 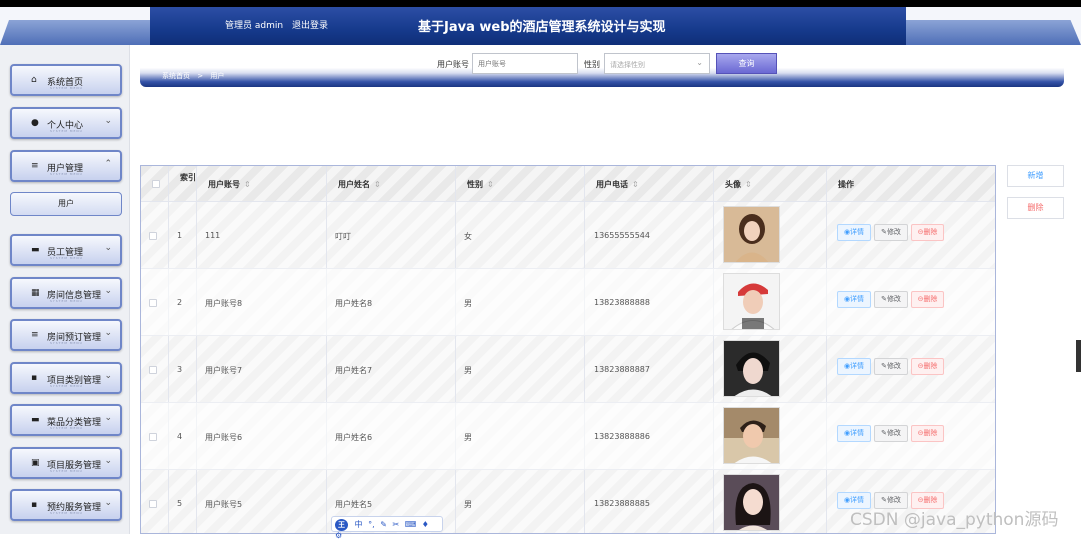 What do you see at coordinates (592, 64) in the screenshot?
I see `gender-label: 性别` at bounding box center [592, 64].